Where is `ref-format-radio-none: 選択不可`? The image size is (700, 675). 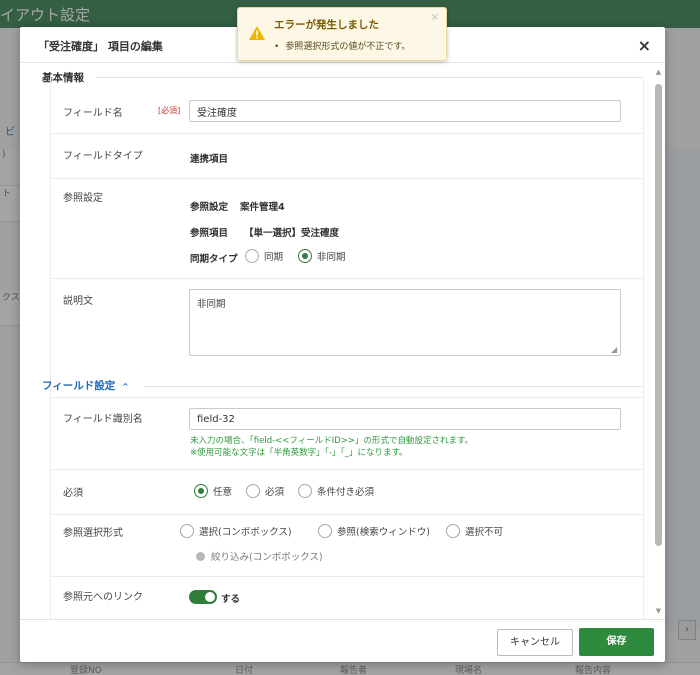 ref-format-radio-none: 選択不可 is located at coordinates (474, 531).